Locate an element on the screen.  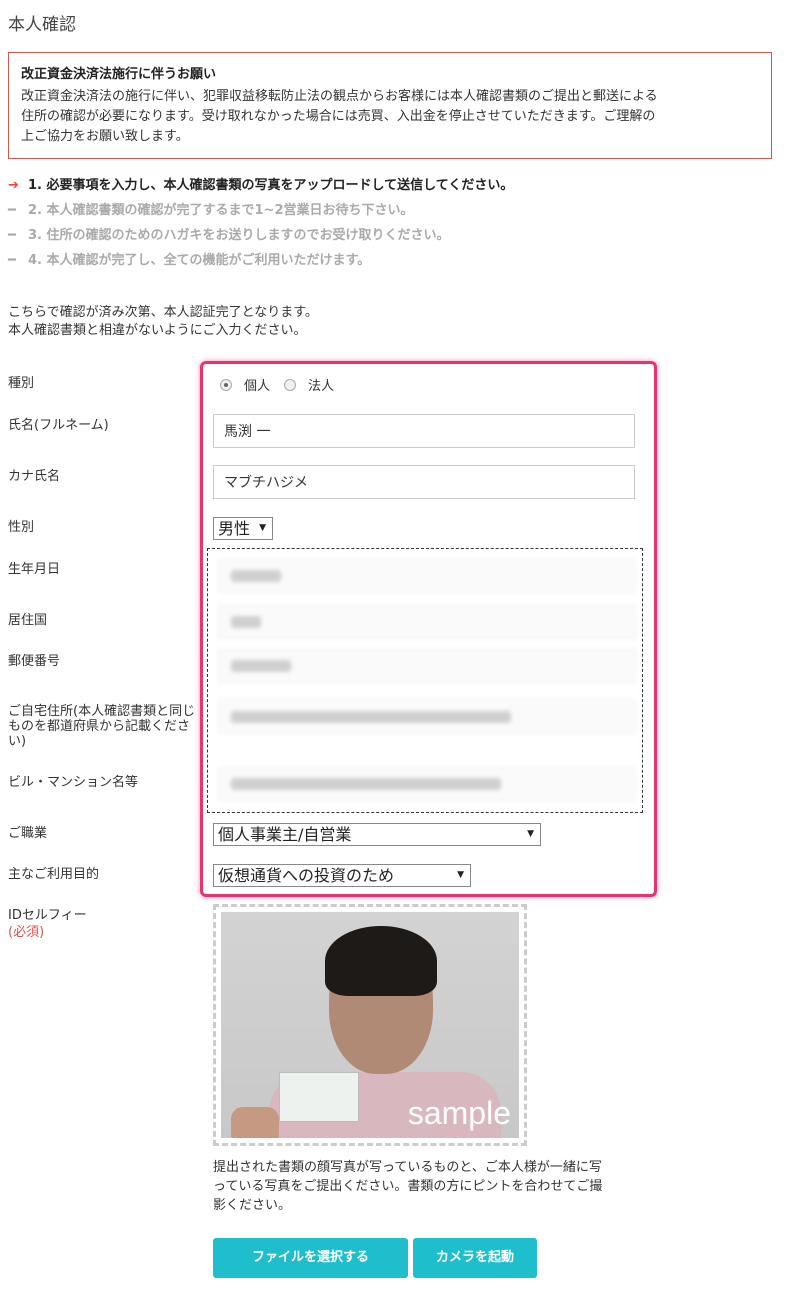
redacted-region is located at coordinates (425, 680).